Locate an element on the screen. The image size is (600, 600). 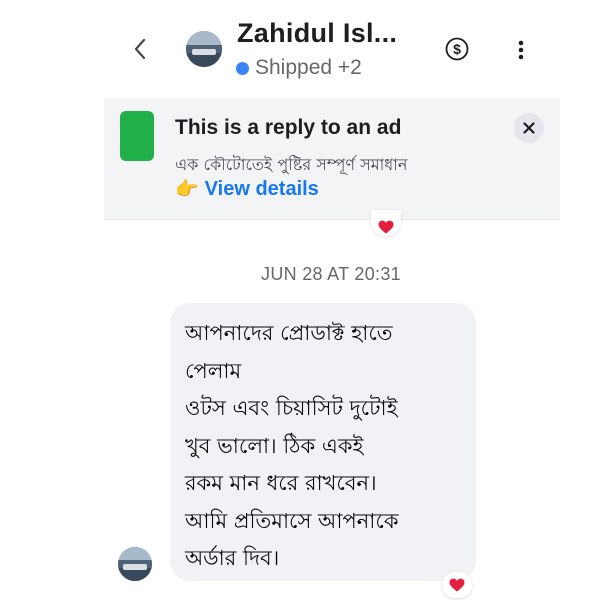
status-label: Shipped +2 is located at coordinates (308, 67).